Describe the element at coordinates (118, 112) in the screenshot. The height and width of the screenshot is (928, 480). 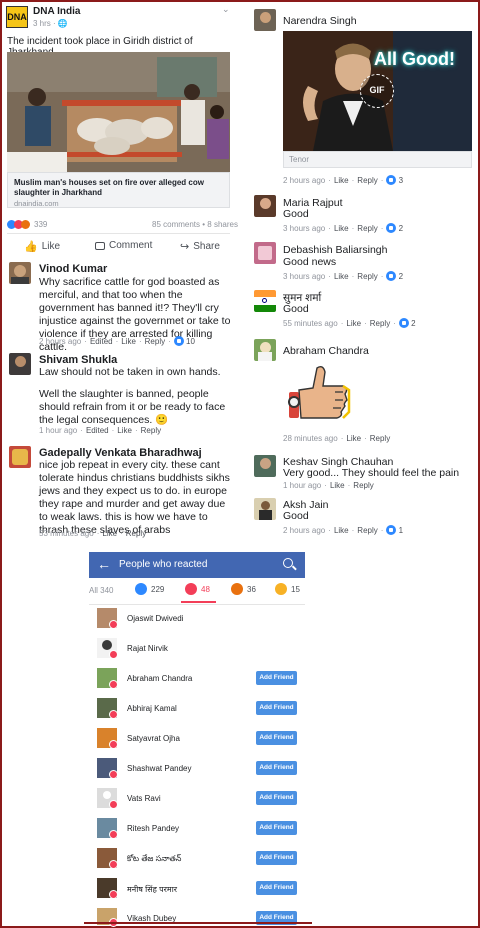
I see `post-image` at that location.